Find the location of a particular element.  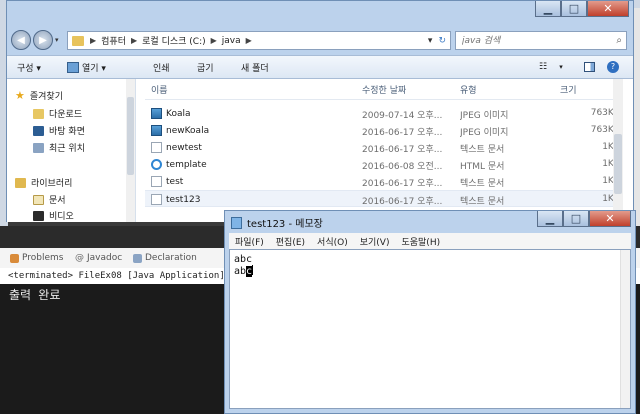

notepad-close-button: ✕ is located at coordinates (610, 219).